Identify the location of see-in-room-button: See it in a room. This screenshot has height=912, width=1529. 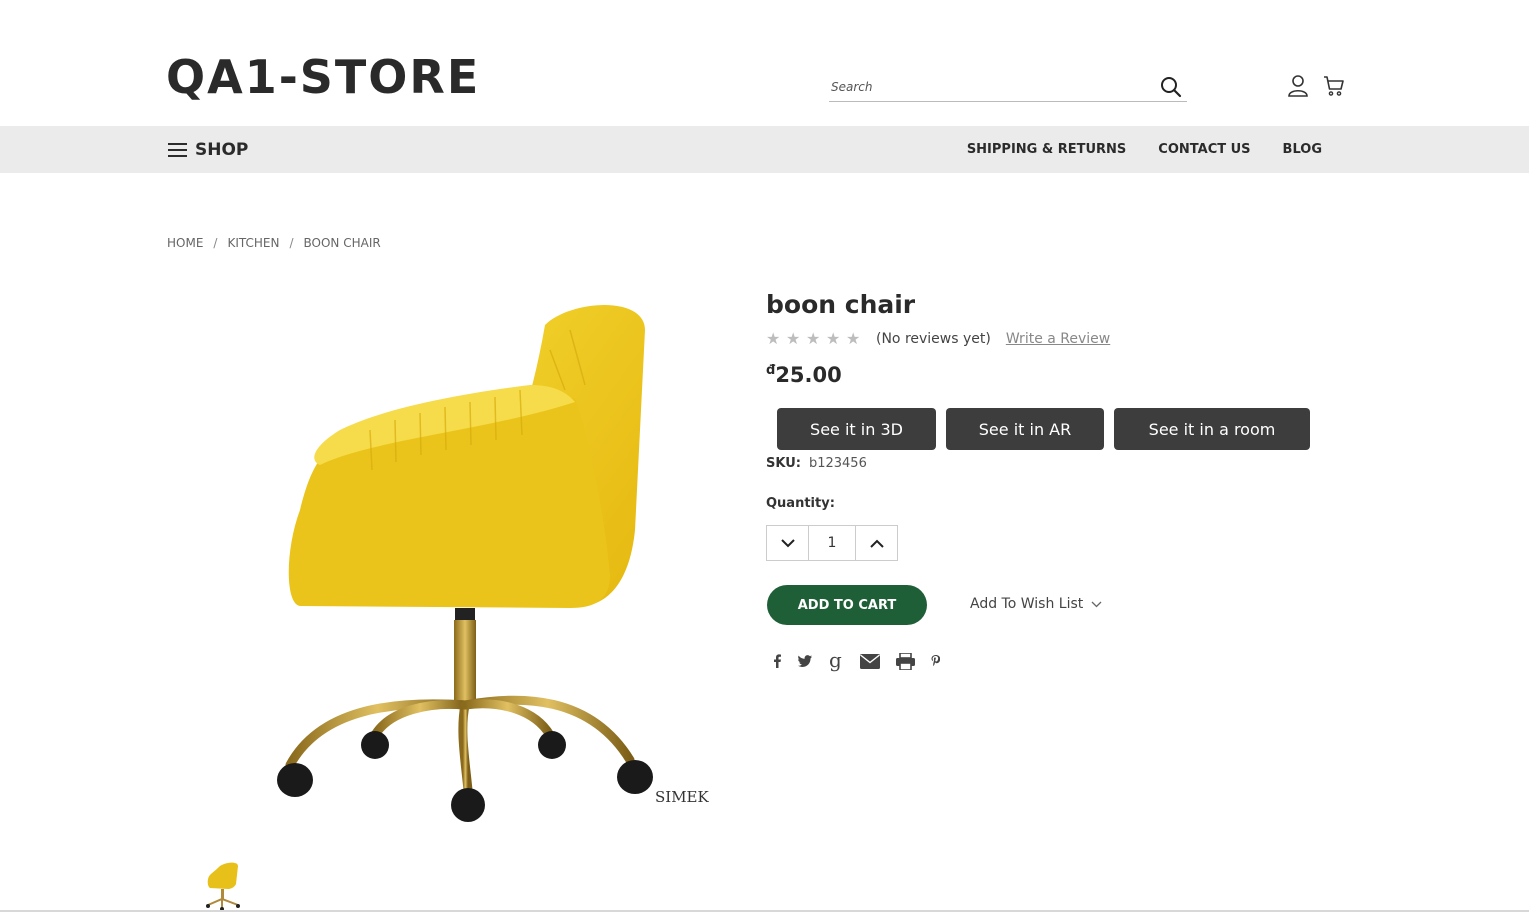
(1212, 429).